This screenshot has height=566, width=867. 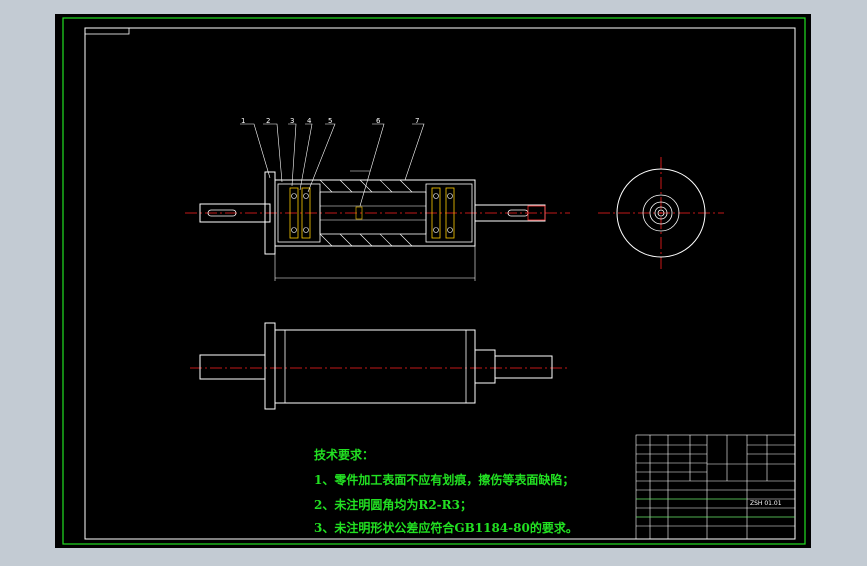 I want to click on balloon-2: 2, so click(x=268, y=121).